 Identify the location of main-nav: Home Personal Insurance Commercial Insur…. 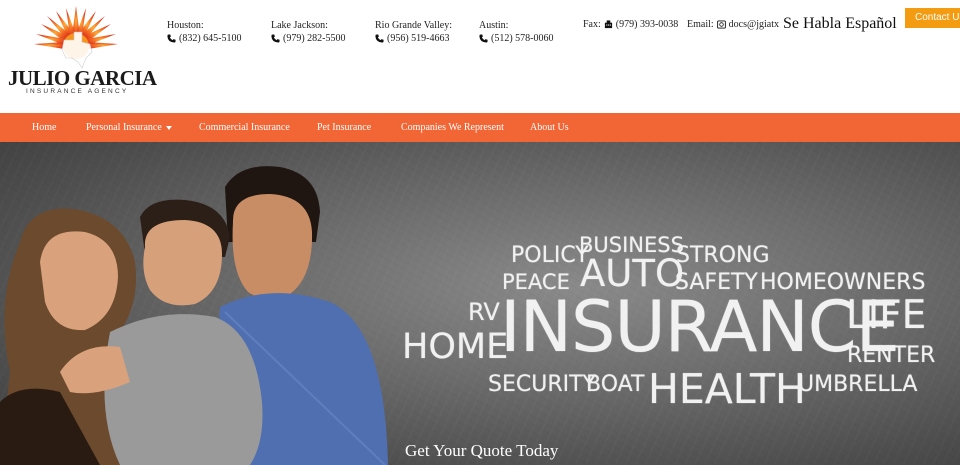
(480, 127).